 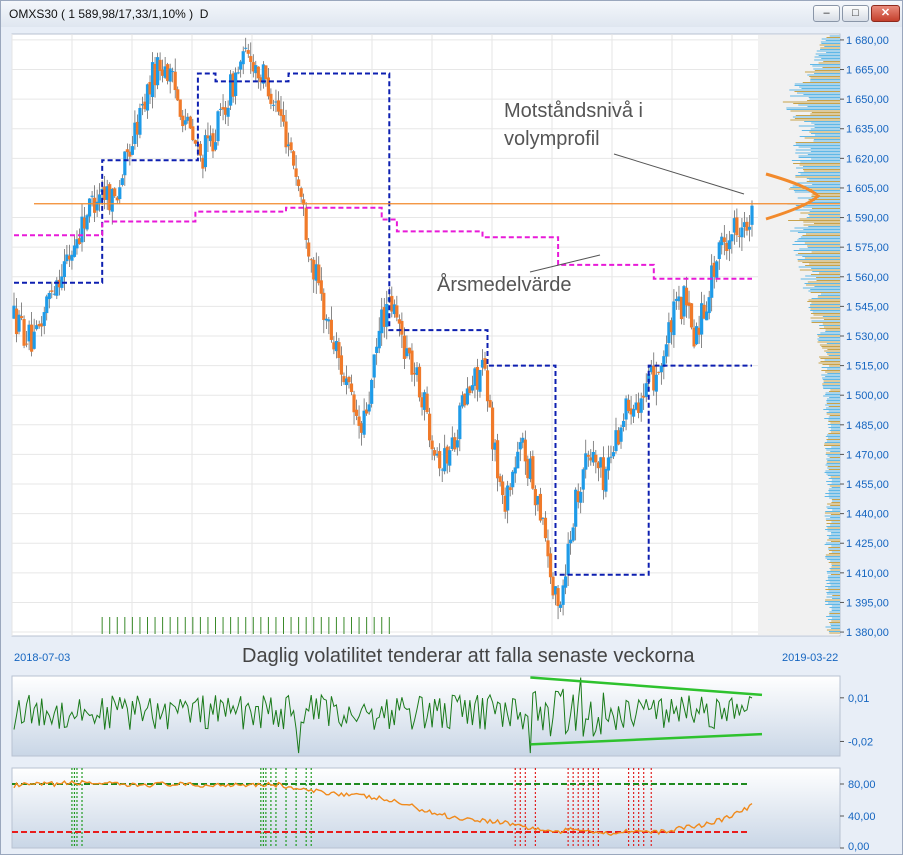 I want to click on rsi-panel, so click(x=426, y=808).